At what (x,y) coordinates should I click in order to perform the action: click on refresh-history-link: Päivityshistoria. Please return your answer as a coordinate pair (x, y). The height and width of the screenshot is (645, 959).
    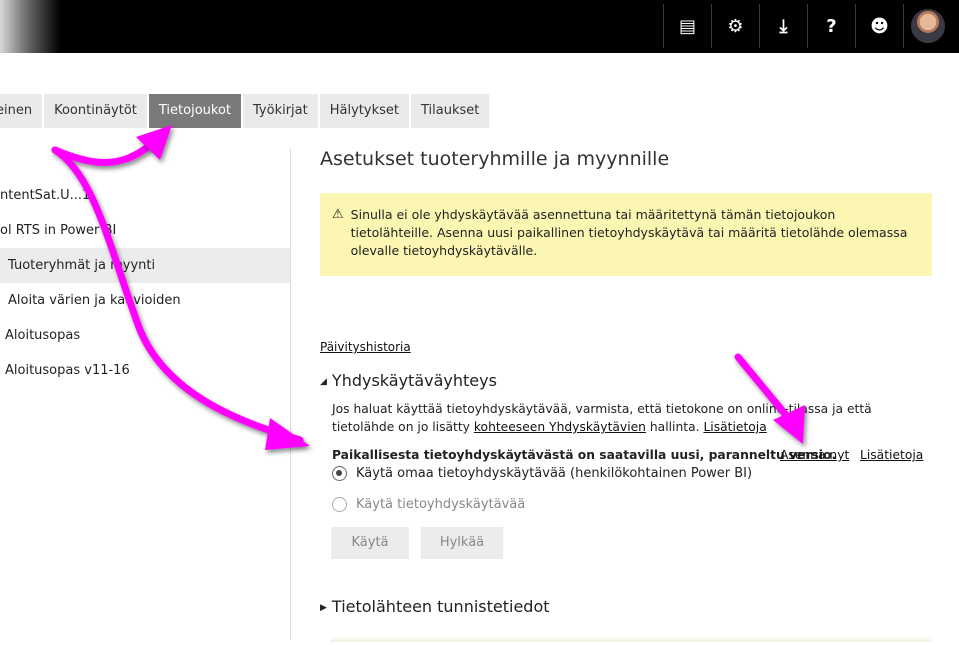
    Looking at the image, I should click on (365, 347).